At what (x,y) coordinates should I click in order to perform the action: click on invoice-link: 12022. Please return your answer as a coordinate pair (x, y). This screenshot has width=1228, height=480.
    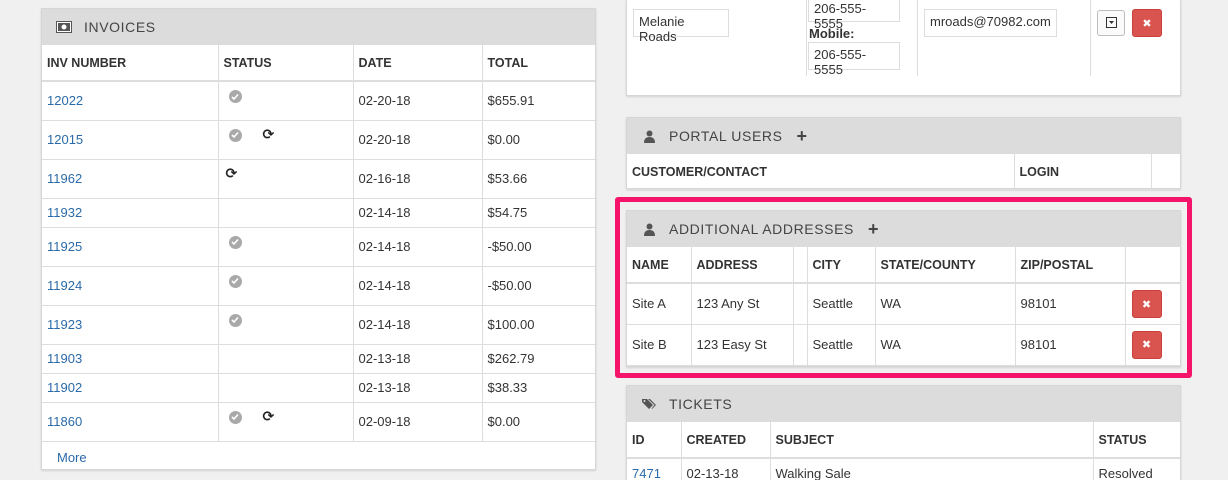
    Looking at the image, I should click on (65, 100).